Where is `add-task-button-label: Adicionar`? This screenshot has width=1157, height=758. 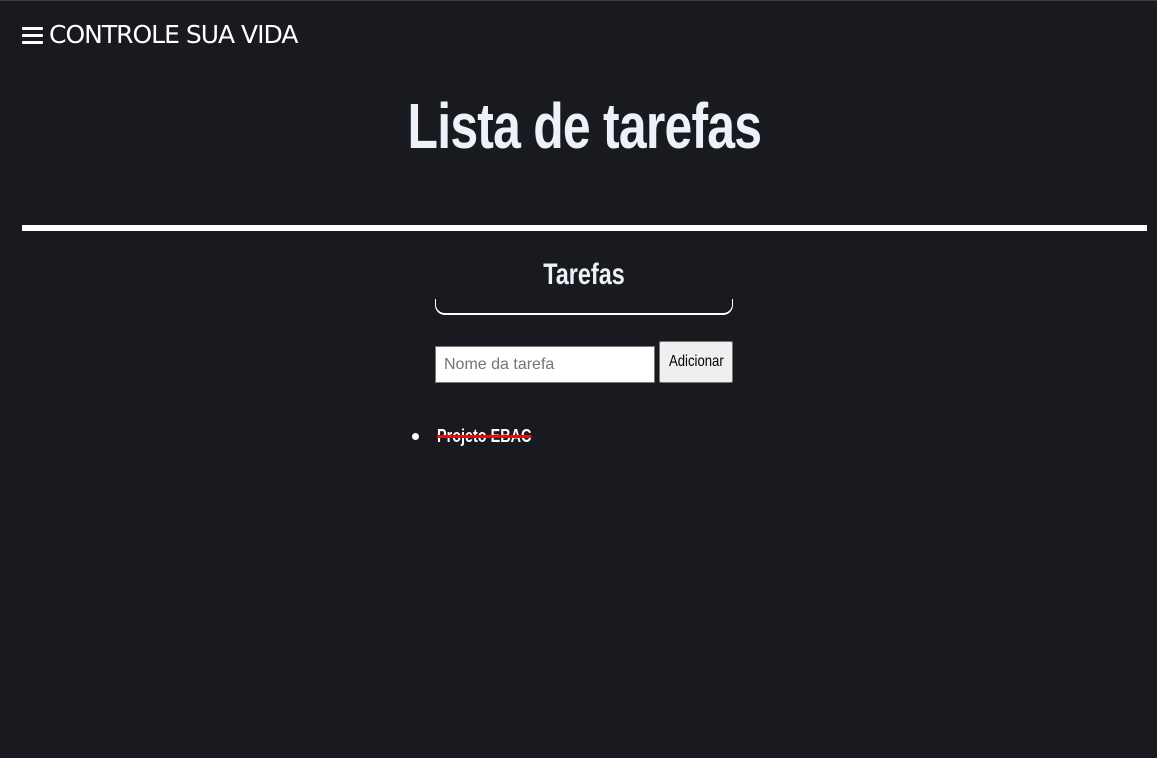 add-task-button-label: Adicionar is located at coordinates (696, 361).